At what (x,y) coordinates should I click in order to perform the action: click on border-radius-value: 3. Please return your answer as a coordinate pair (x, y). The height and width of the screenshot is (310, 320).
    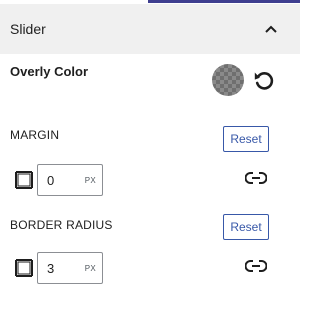
    Looking at the image, I should click on (51, 268).